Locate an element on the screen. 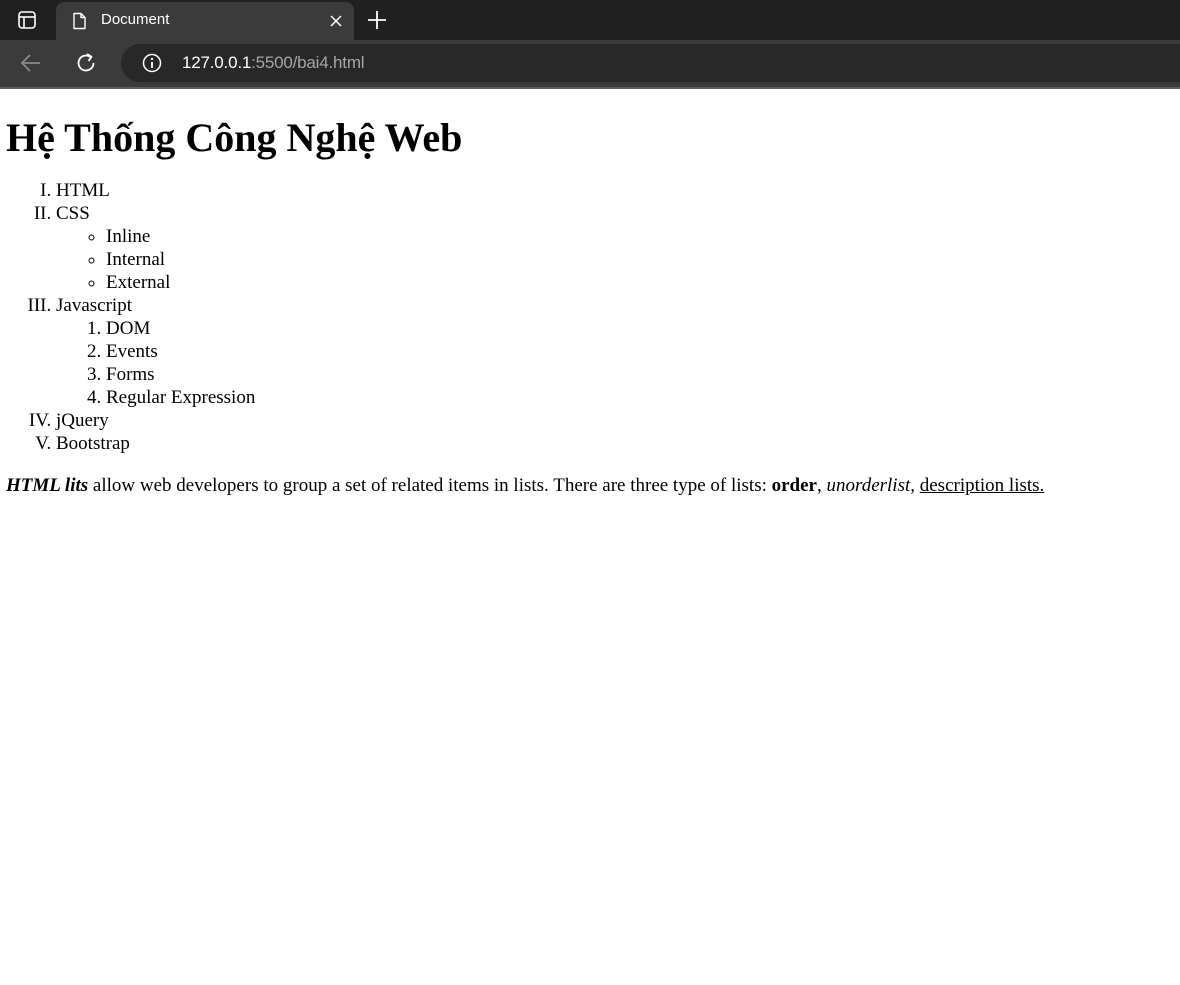 The height and width of the screenshot is (985, 1180). url-path: :5500/bai4.html is located at coordinates (308, 62).